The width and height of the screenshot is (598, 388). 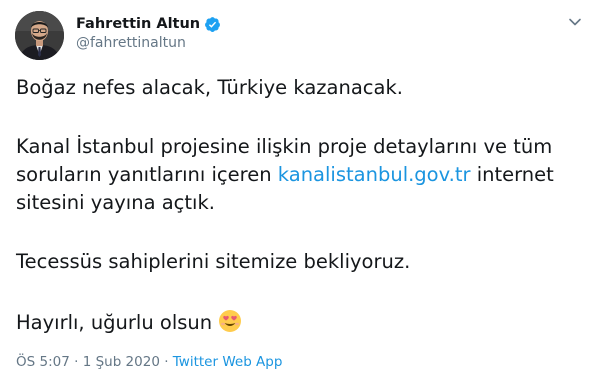 I want to click on chevron-down-icon, so click(x=575, y=22).